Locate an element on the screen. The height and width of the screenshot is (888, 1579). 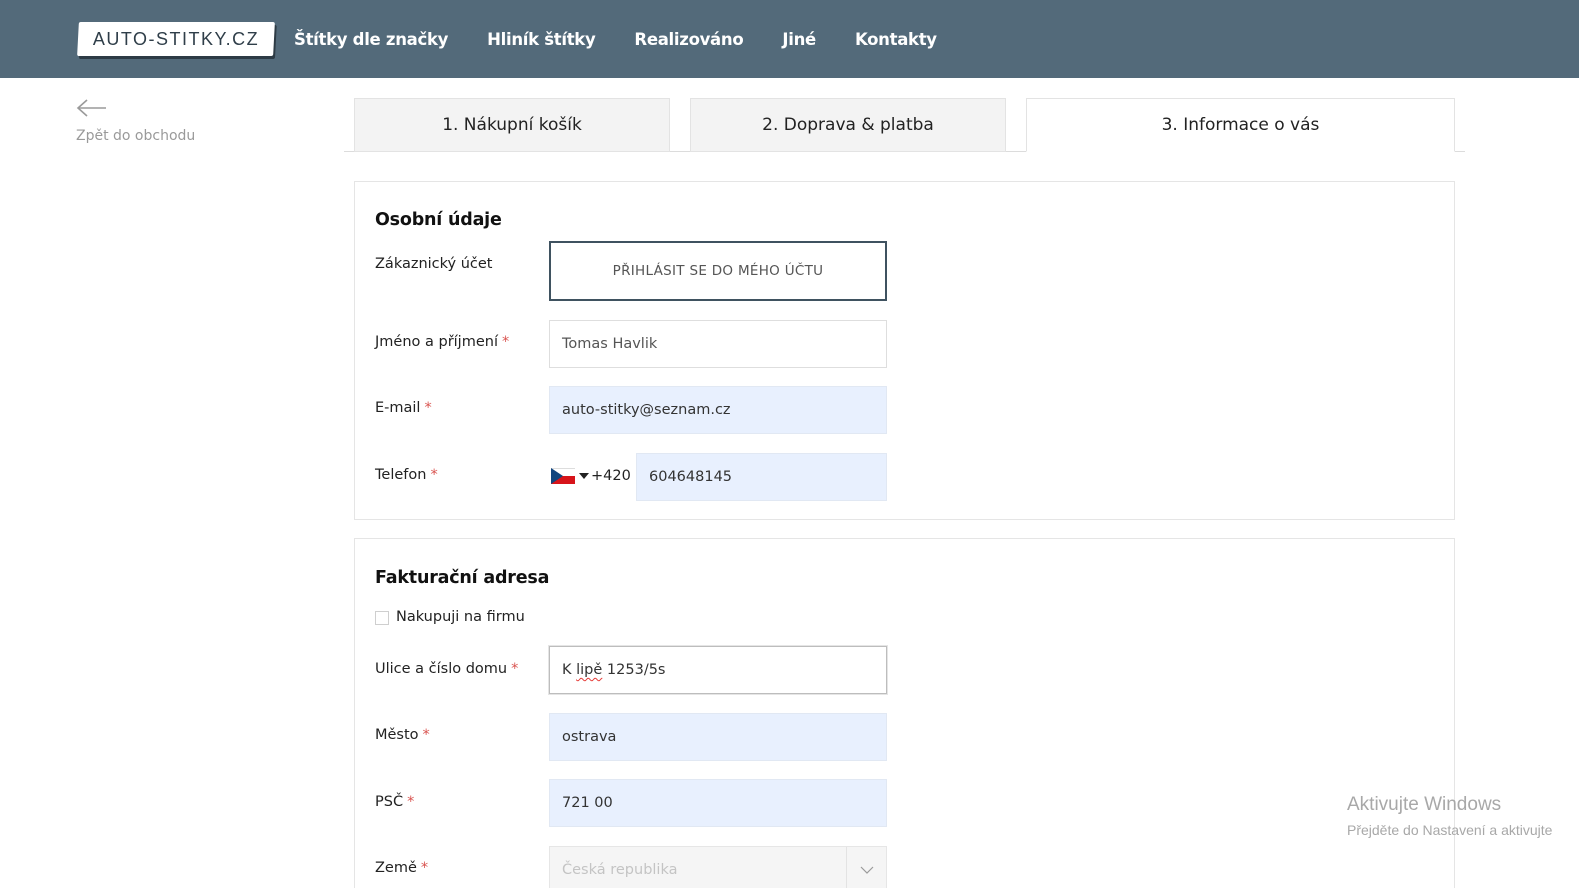
nav-link-hlinik-stitky: Hliník štítky is located at coordinates (541, 39).